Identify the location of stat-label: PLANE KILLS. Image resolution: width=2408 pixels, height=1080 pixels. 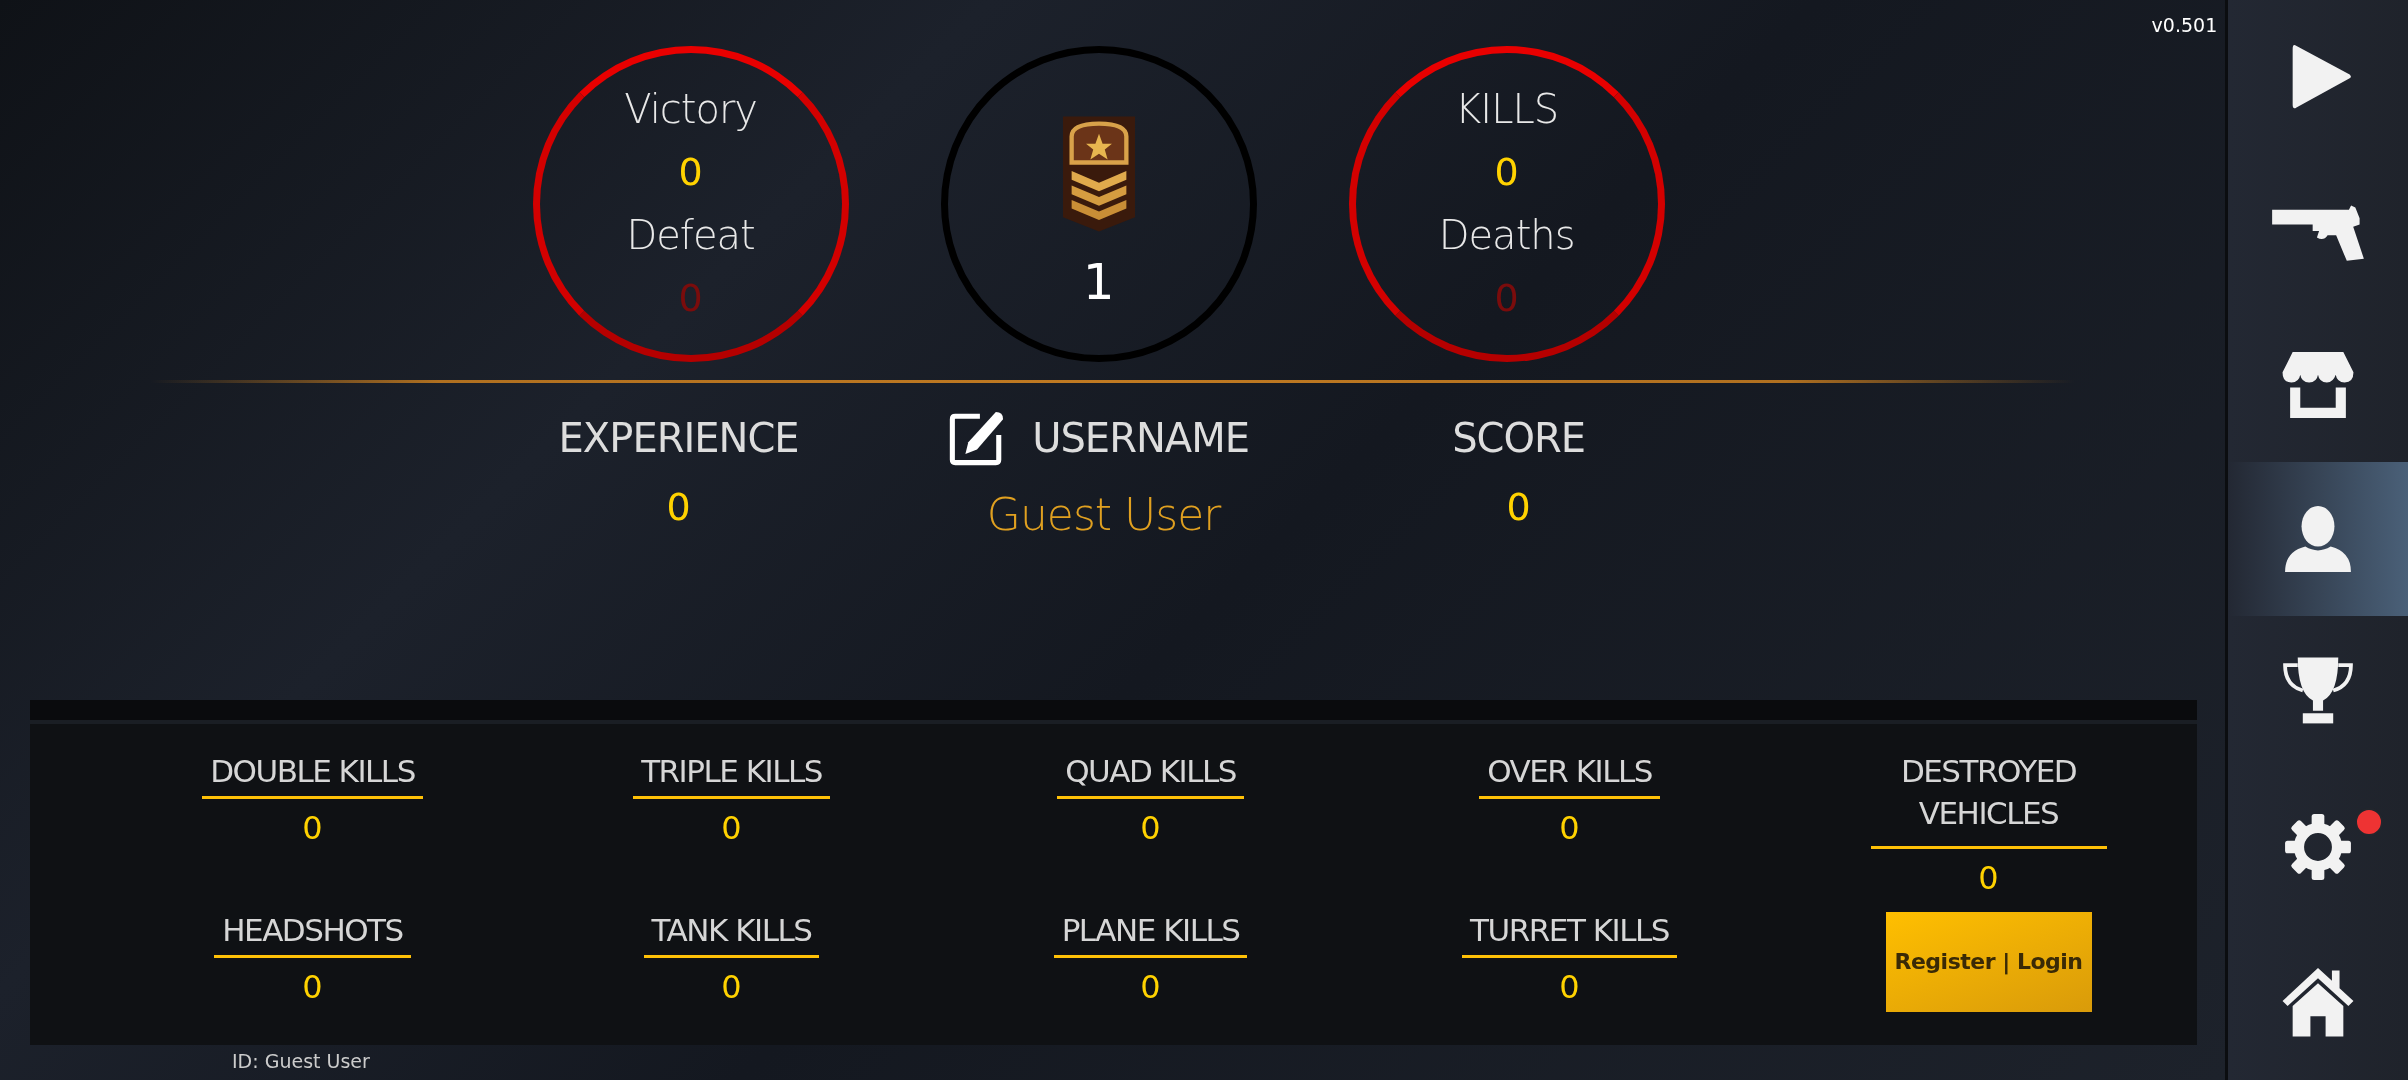
(1150, 933).